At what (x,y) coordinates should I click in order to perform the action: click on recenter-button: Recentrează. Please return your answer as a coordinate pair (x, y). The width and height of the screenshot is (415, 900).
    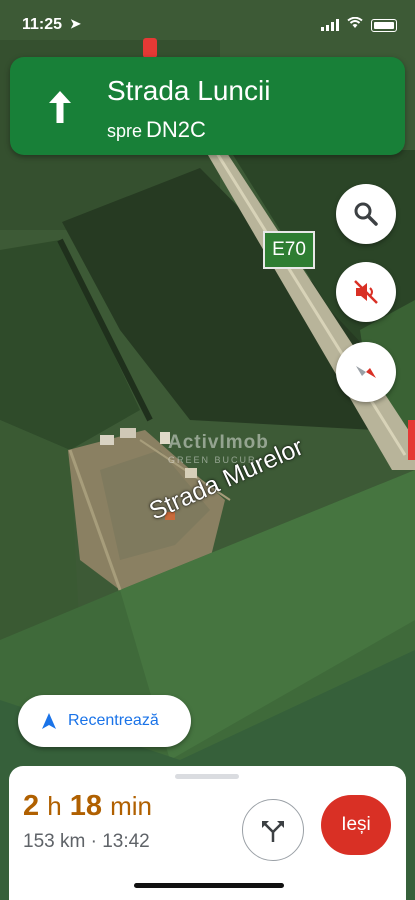
    Looking at the image, I should click on (104, 721).